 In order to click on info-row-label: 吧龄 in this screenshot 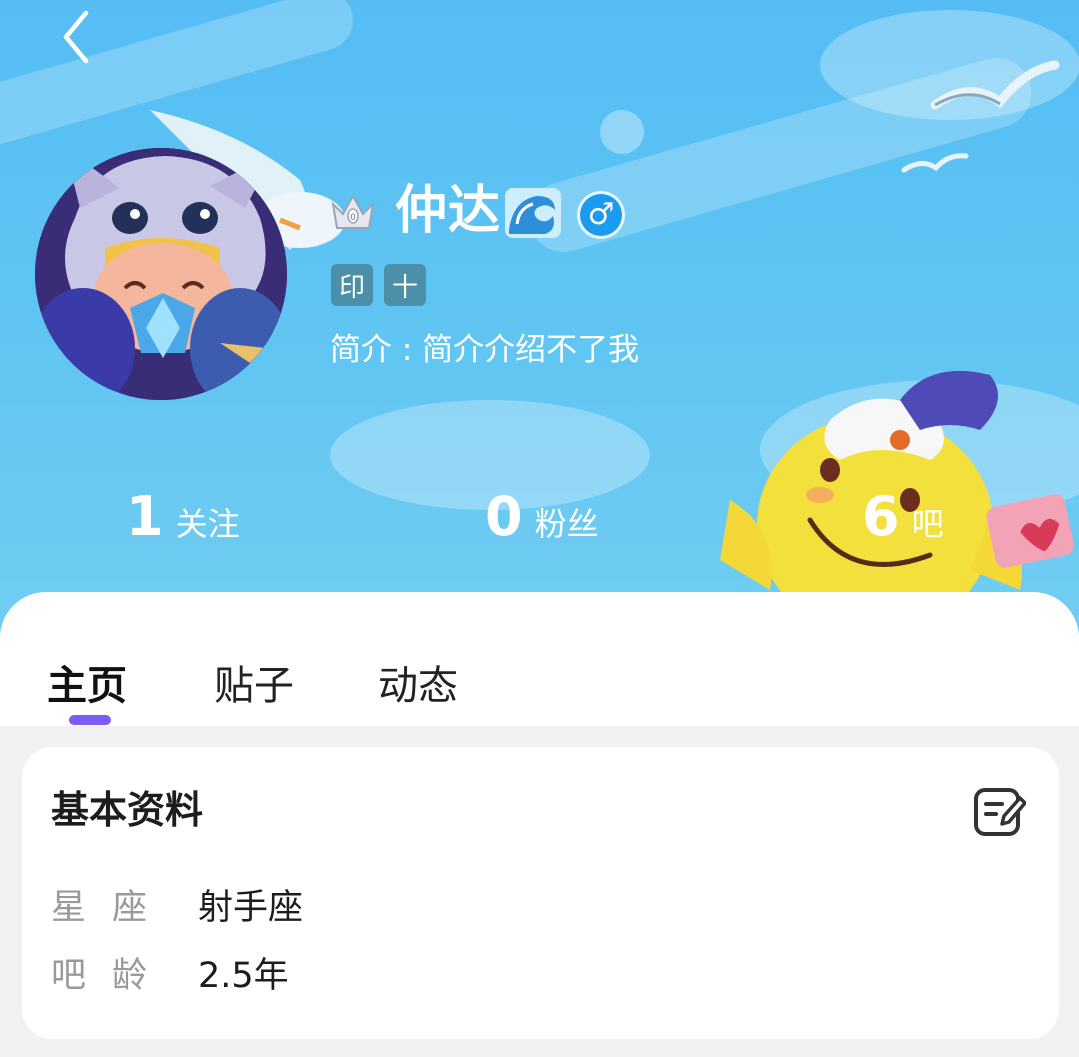, I will do `click(112, 976)`.